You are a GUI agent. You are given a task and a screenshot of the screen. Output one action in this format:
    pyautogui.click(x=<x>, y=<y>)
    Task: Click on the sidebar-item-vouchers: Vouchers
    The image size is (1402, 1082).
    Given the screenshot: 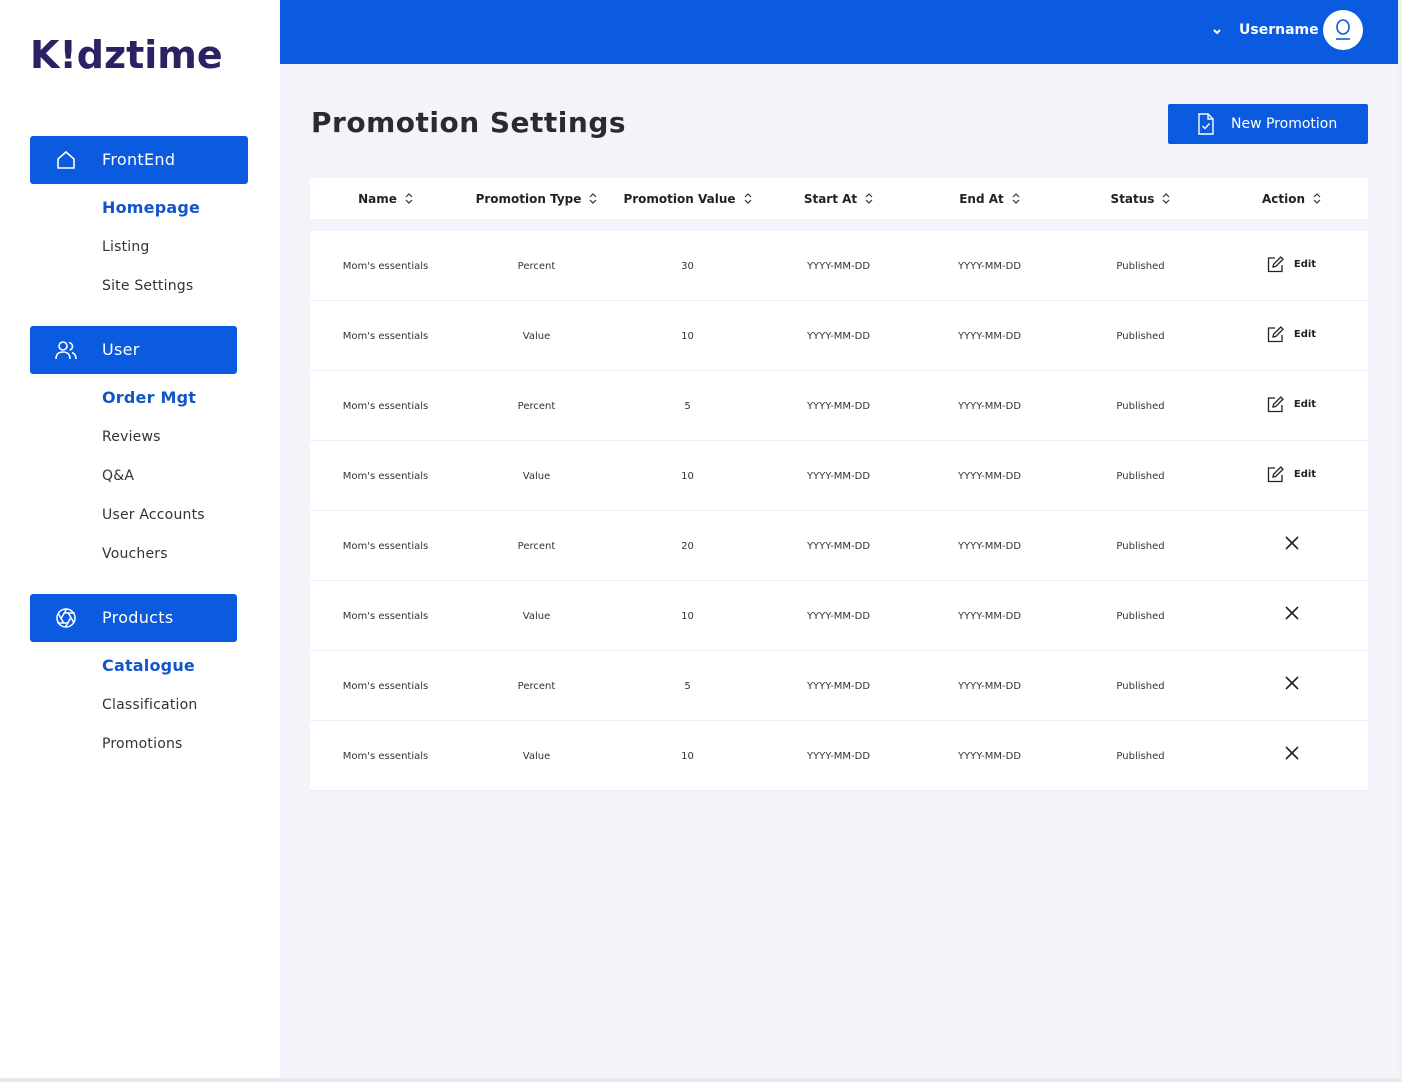 What is the action you would take?
    pyautogui.click(x=135, y=554)
    